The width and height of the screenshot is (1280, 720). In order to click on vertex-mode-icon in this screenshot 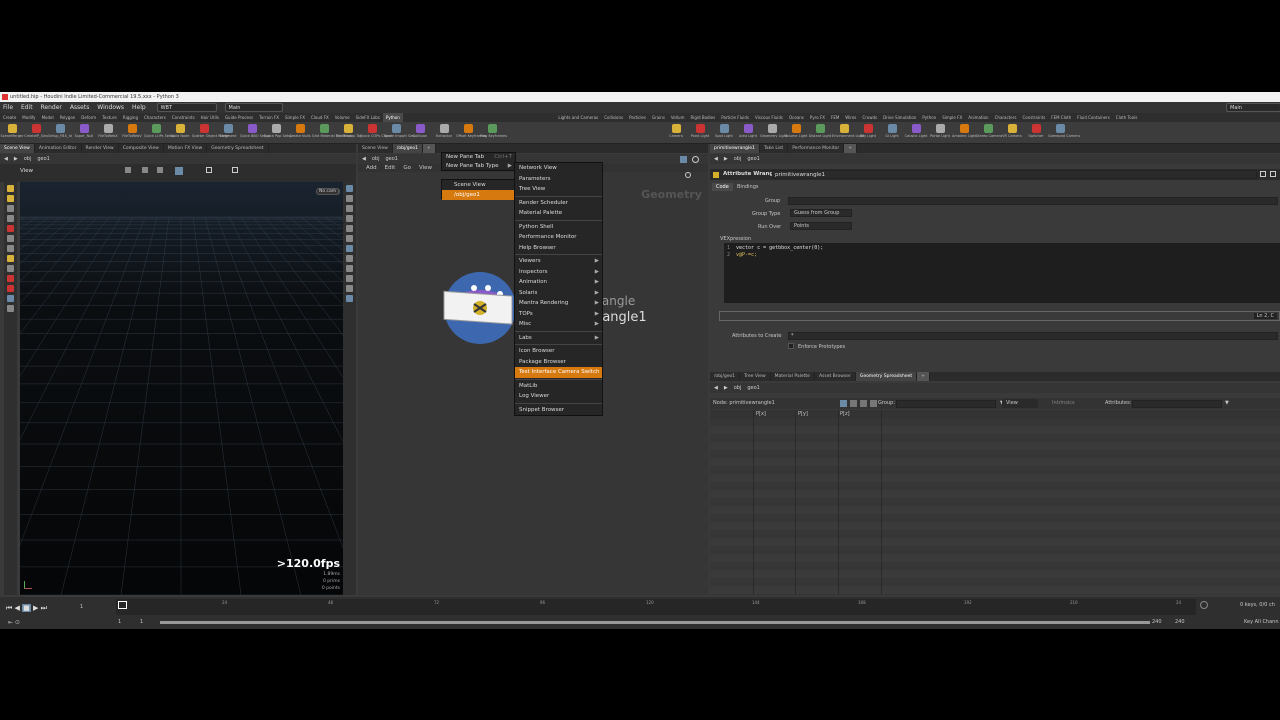, I will do `click(863, 403)`.